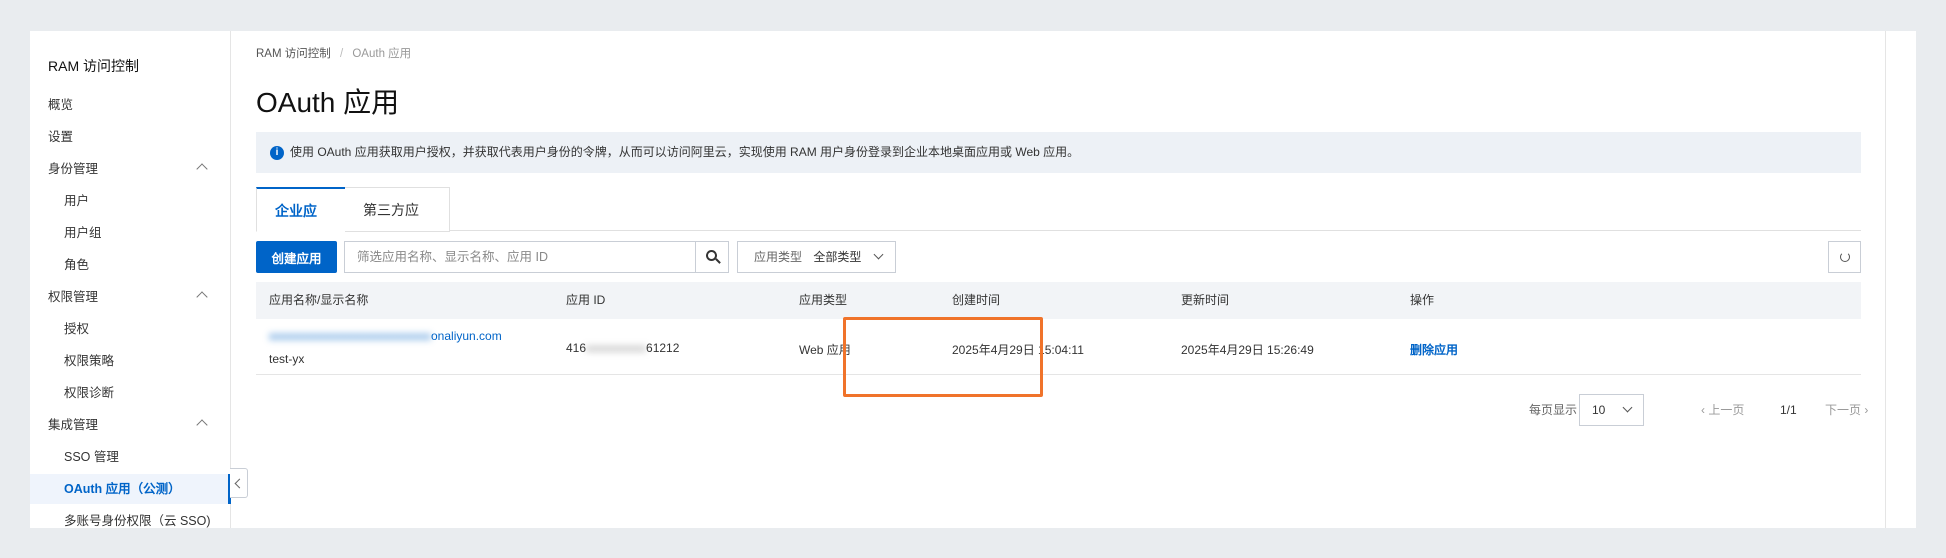  What do you see at coordinates (130, 137) in the screenshot?
I see `sidebar-item-settings: 设置` at bounding box center [130, 137].